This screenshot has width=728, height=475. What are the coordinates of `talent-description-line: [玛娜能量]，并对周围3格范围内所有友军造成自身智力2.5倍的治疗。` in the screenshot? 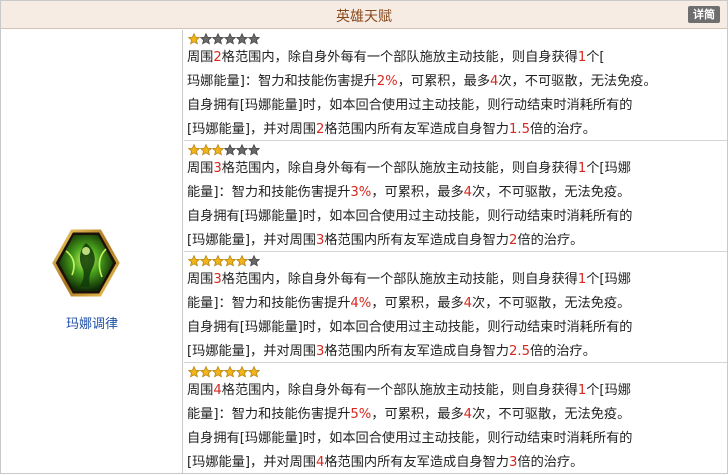 It's located at (455, 352).